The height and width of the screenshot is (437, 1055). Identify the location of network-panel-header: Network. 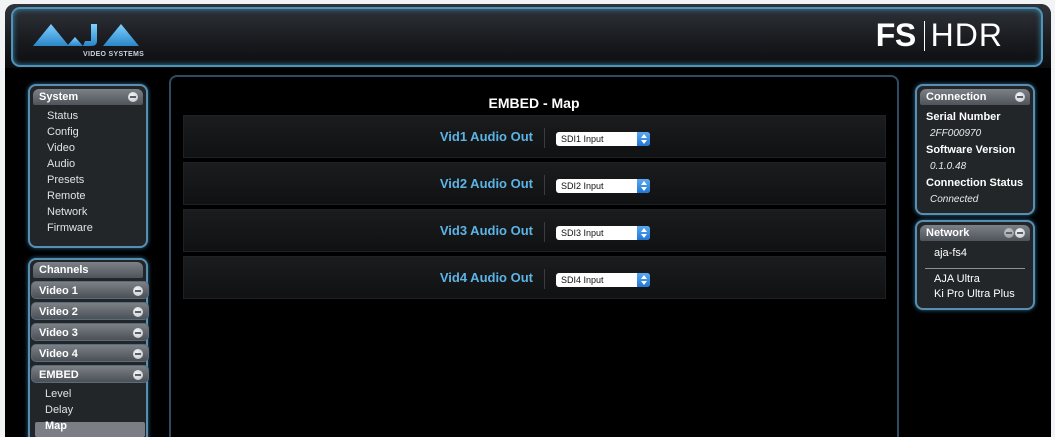
(975, 233).